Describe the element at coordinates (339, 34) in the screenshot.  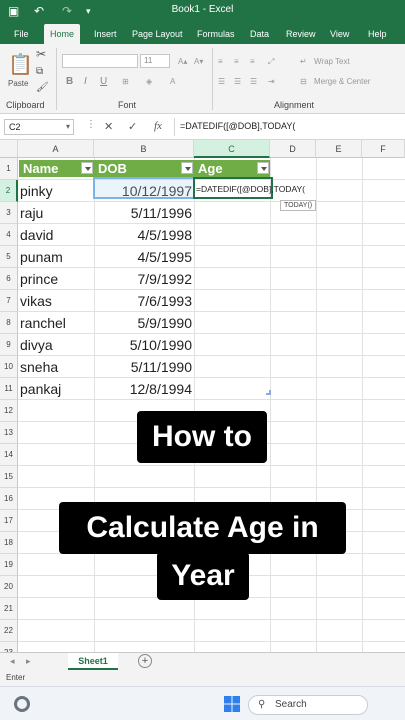
I see `tab-view: View` at that location.